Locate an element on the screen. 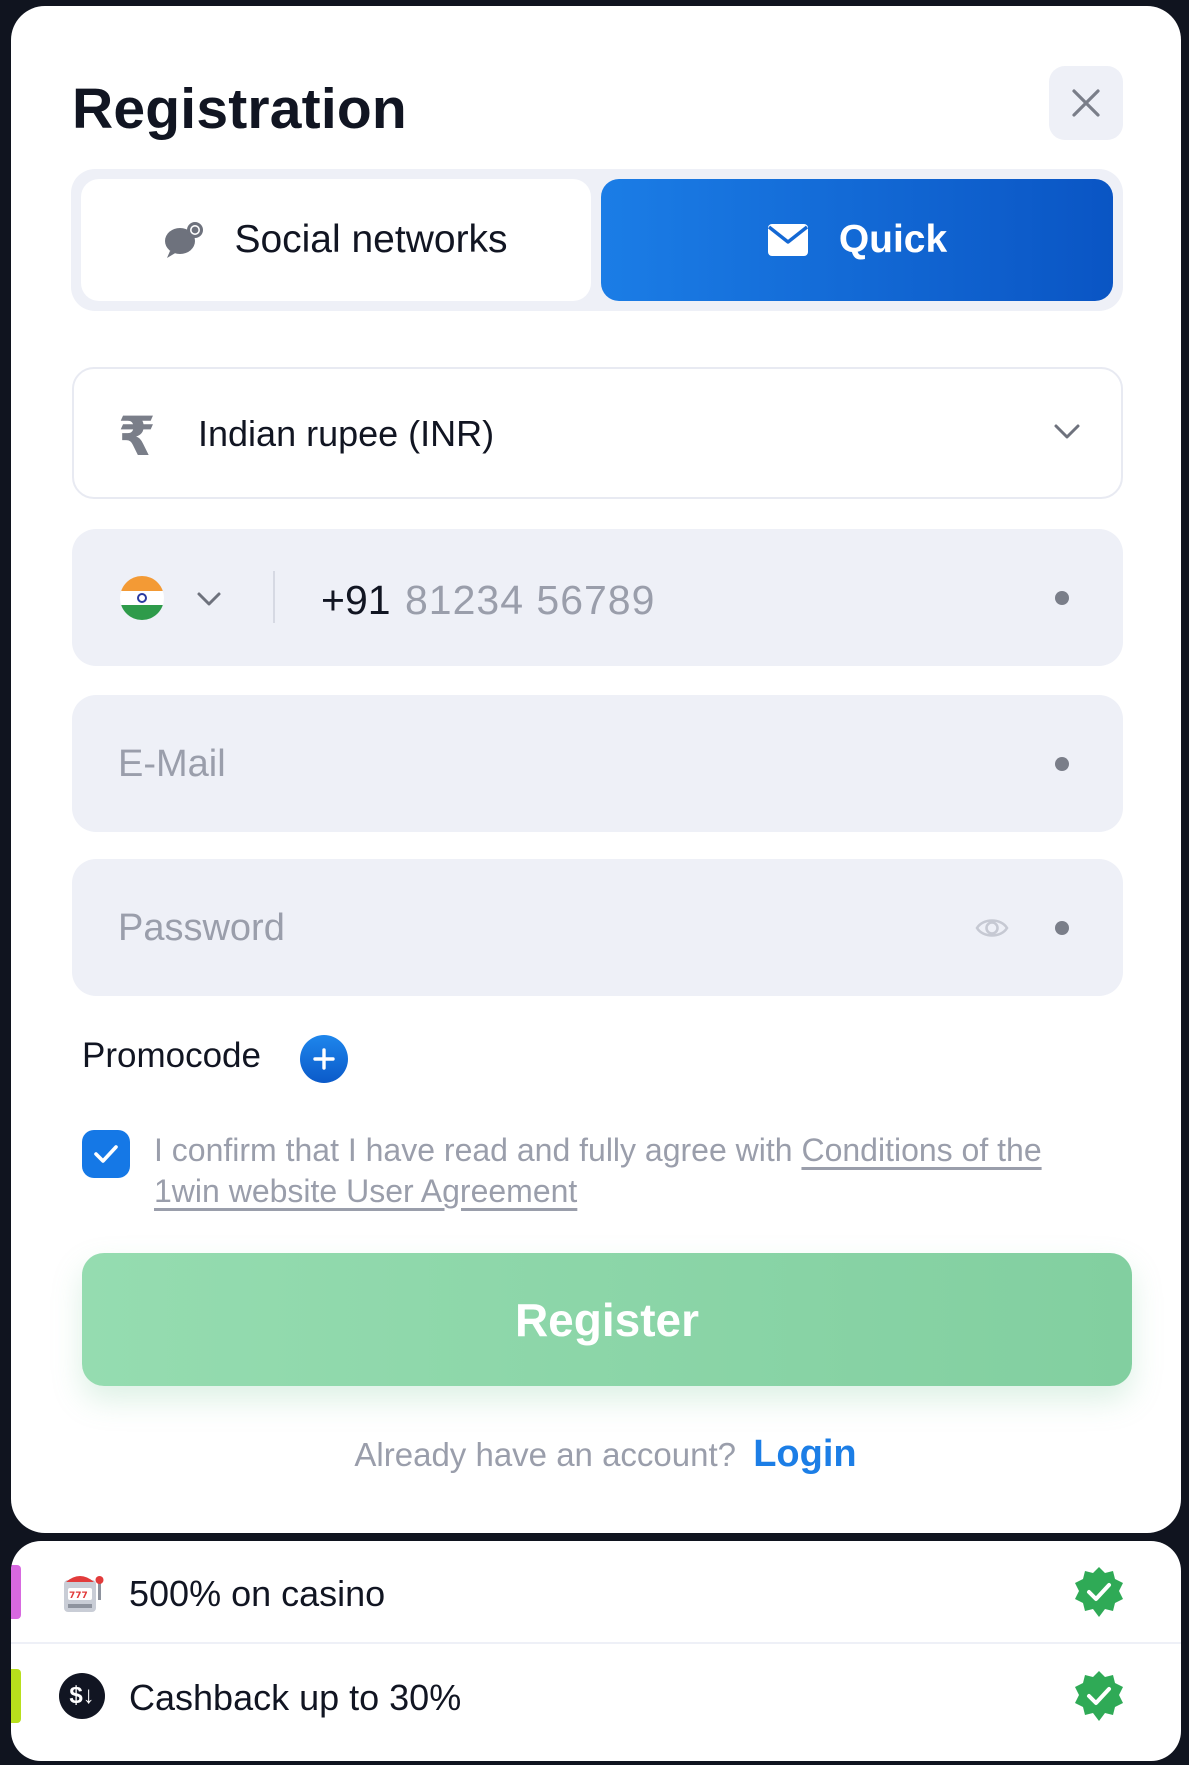 This screenshot has height=1765, width=1189. chat-bubble-icon is located at coordinates (184, 240).